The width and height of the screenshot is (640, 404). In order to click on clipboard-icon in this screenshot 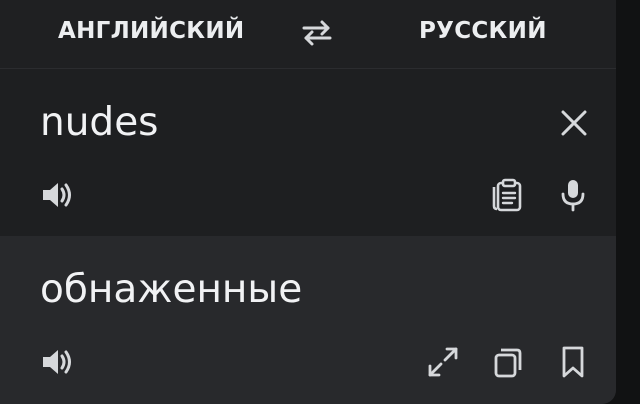, I will do `click(508, 195)`.